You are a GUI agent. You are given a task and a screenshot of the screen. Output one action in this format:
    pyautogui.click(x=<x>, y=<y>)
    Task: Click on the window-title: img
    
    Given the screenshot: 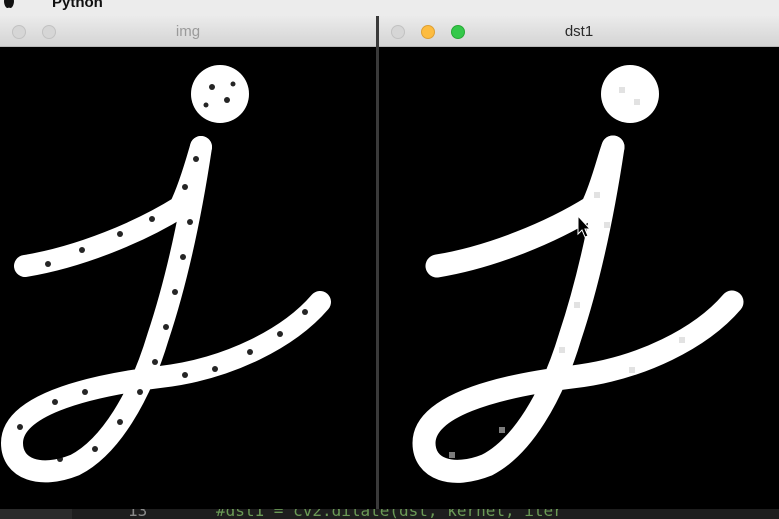 What is the action you would take?
    pyautogui.click(x=188, y=31)
    